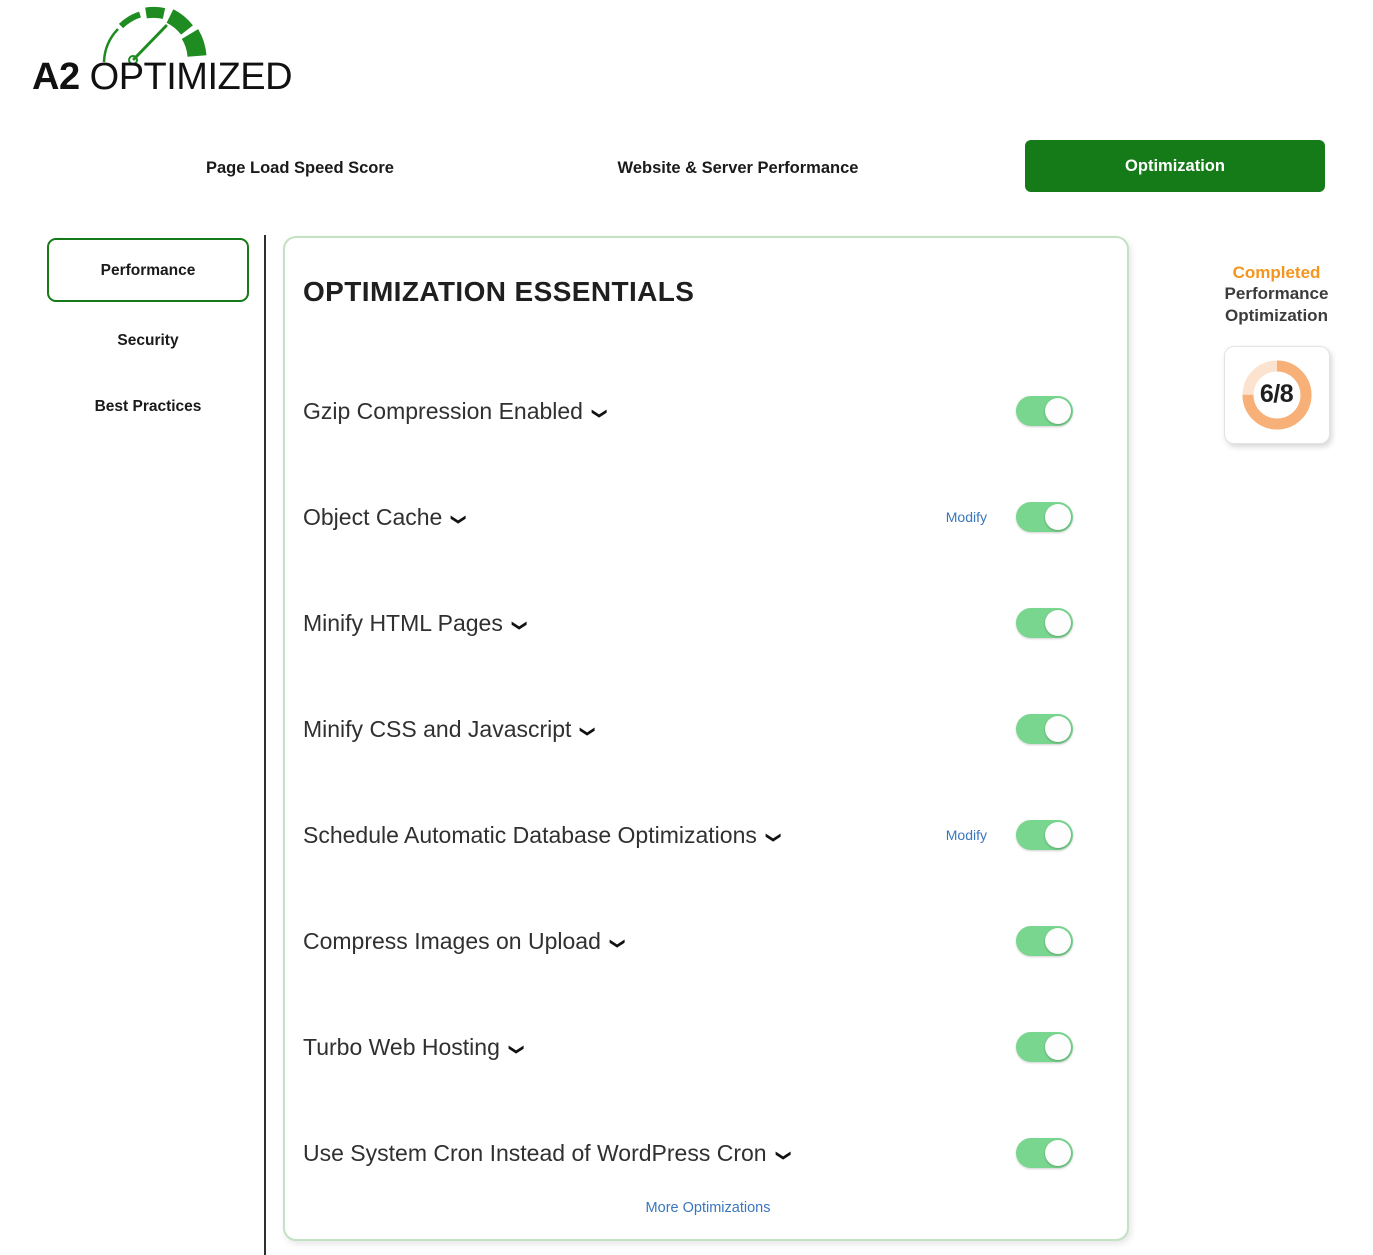 The height and width of the screenshot is (1255, 1373). What do you see at coordinates (708, 1047) in the screenshot?
I see `optimization-row: Turbo Web Hosting ❮` at bounding box center [708, 1047].